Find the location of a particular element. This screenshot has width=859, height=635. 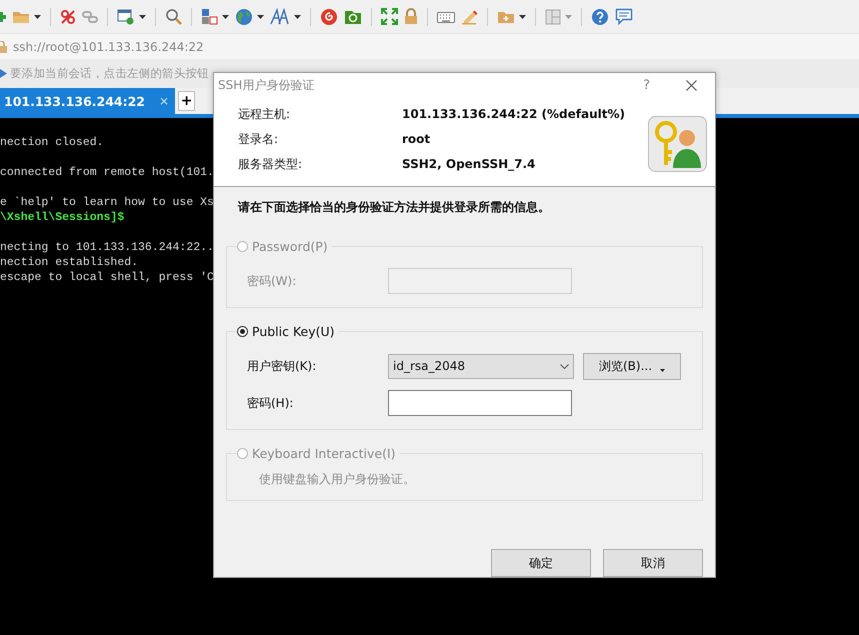

field-label: 密码(H): is located at coordinates (270, 403).